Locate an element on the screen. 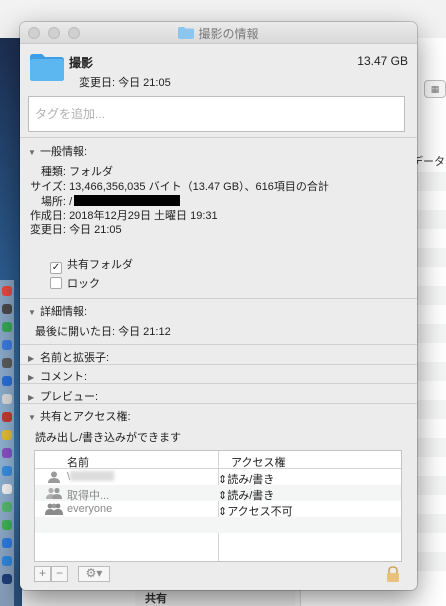  section-sharing: ▼ 共有とアクセス権: is located at coordinates (79, 416).